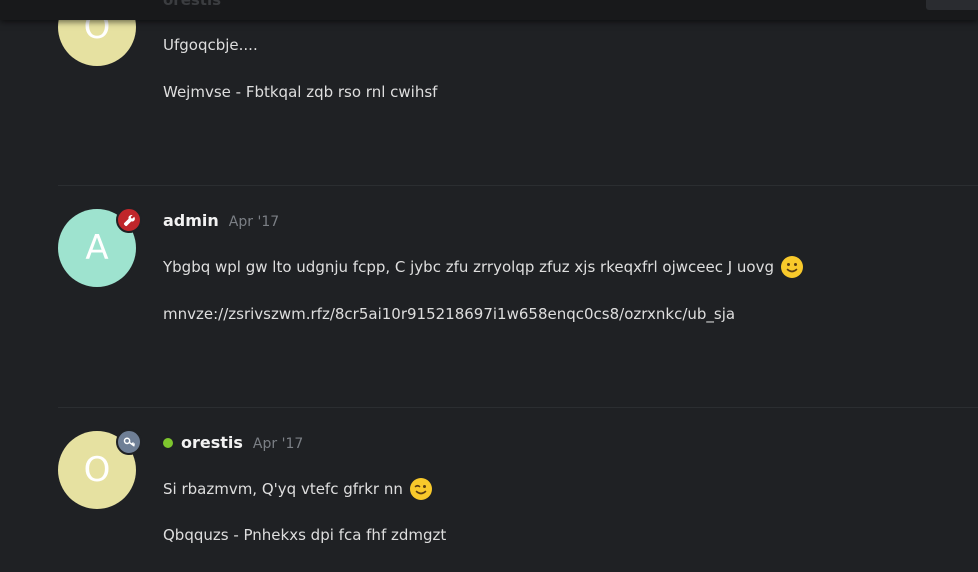 This screenshot has width=978, height=572. What do you see at coordinates (191, 220) in the screenshot?
I see `username: admin` at bounding box center [191, 220].